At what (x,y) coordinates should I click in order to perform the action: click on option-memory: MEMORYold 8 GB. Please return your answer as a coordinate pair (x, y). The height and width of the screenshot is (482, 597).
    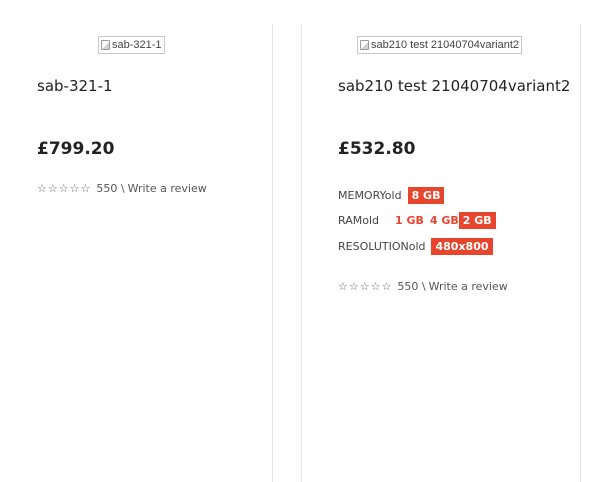
    Looking at the image, I should click on (391, 195).